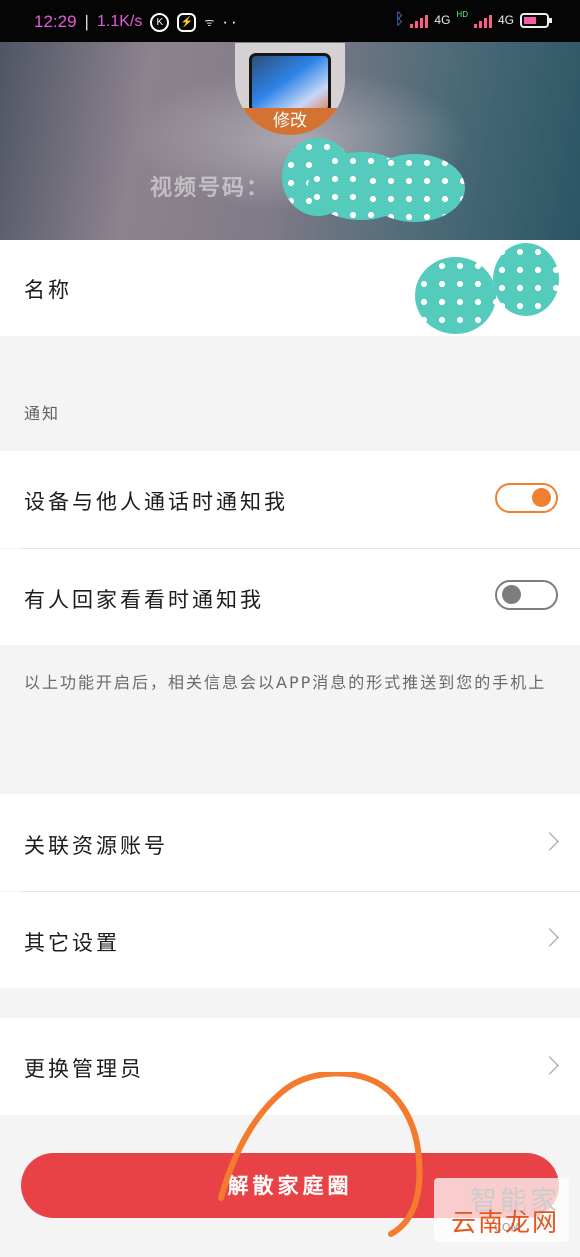  Describe the element at coordinates (210, 188) in the screenshot. I see `video-id-label: 视频号码：` at that location.